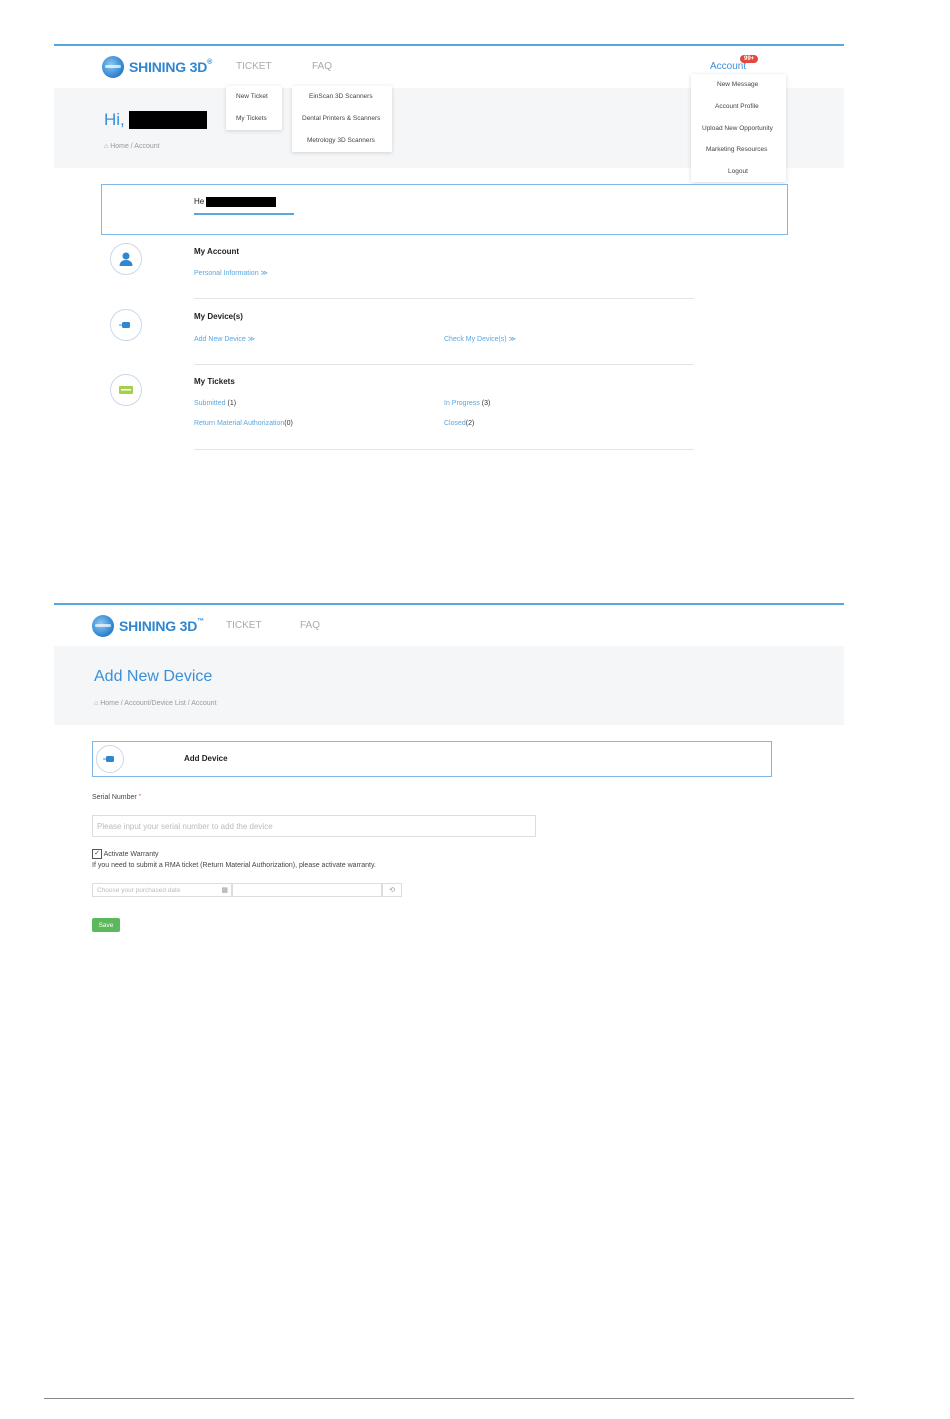  I want to click on nav-ticket: TICKET, so click(254, 66).